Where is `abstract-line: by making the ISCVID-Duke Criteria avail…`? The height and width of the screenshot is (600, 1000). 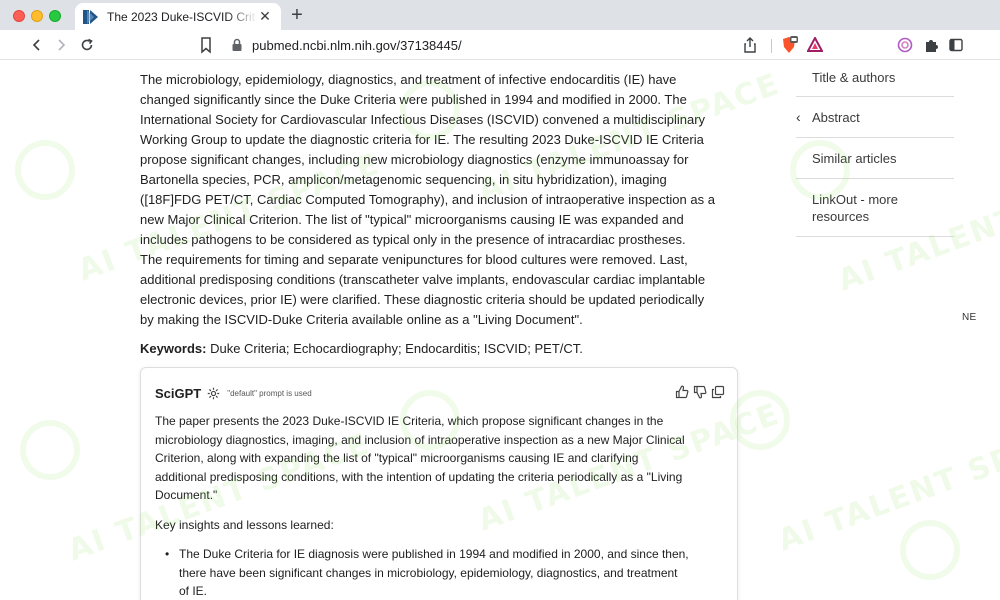
abstract-line: by making the ISCVID-Duke Criteria avail… is located at coordinates (361, 319).